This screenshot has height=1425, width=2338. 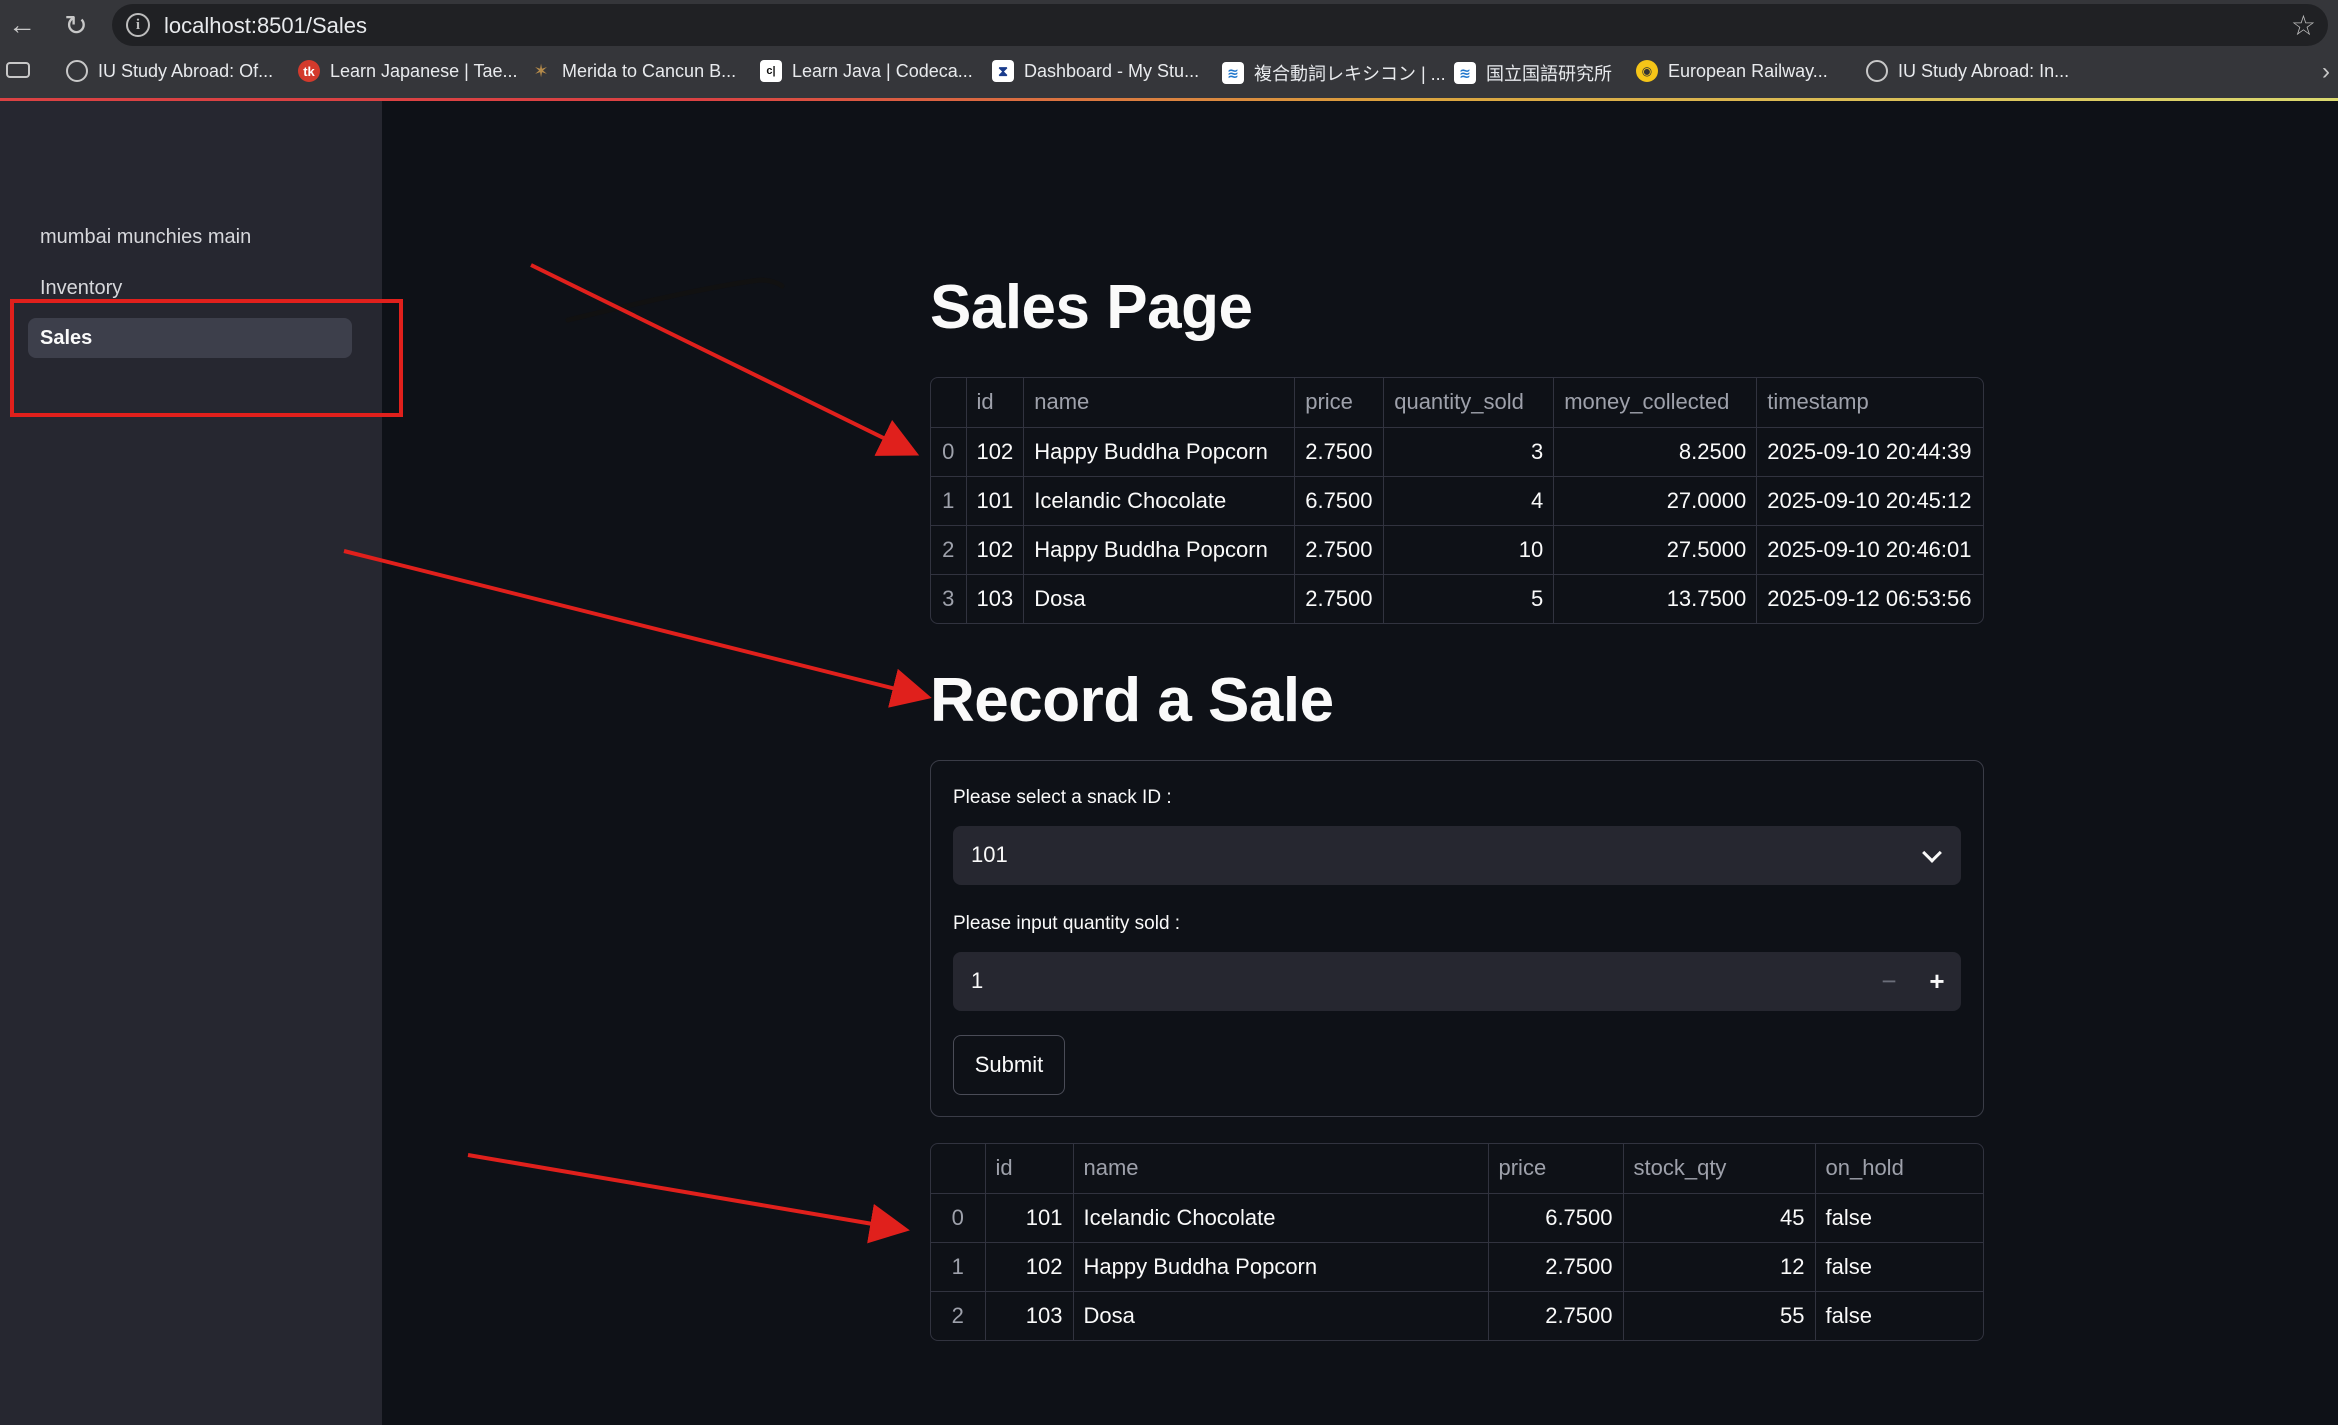 What do you see at coordinates (1132, 700) in the screenshot?
I see `record-sale-heading: Record a Sale` at bounding box center [1132, 700].